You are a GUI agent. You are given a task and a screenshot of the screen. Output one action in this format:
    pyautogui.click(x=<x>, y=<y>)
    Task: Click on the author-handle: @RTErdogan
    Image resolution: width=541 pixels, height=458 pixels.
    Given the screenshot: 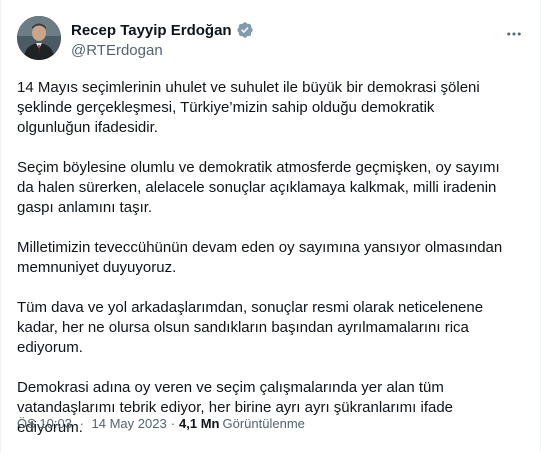 What is the action you would take?
    pyautogui.click(x=162, y=50)
    